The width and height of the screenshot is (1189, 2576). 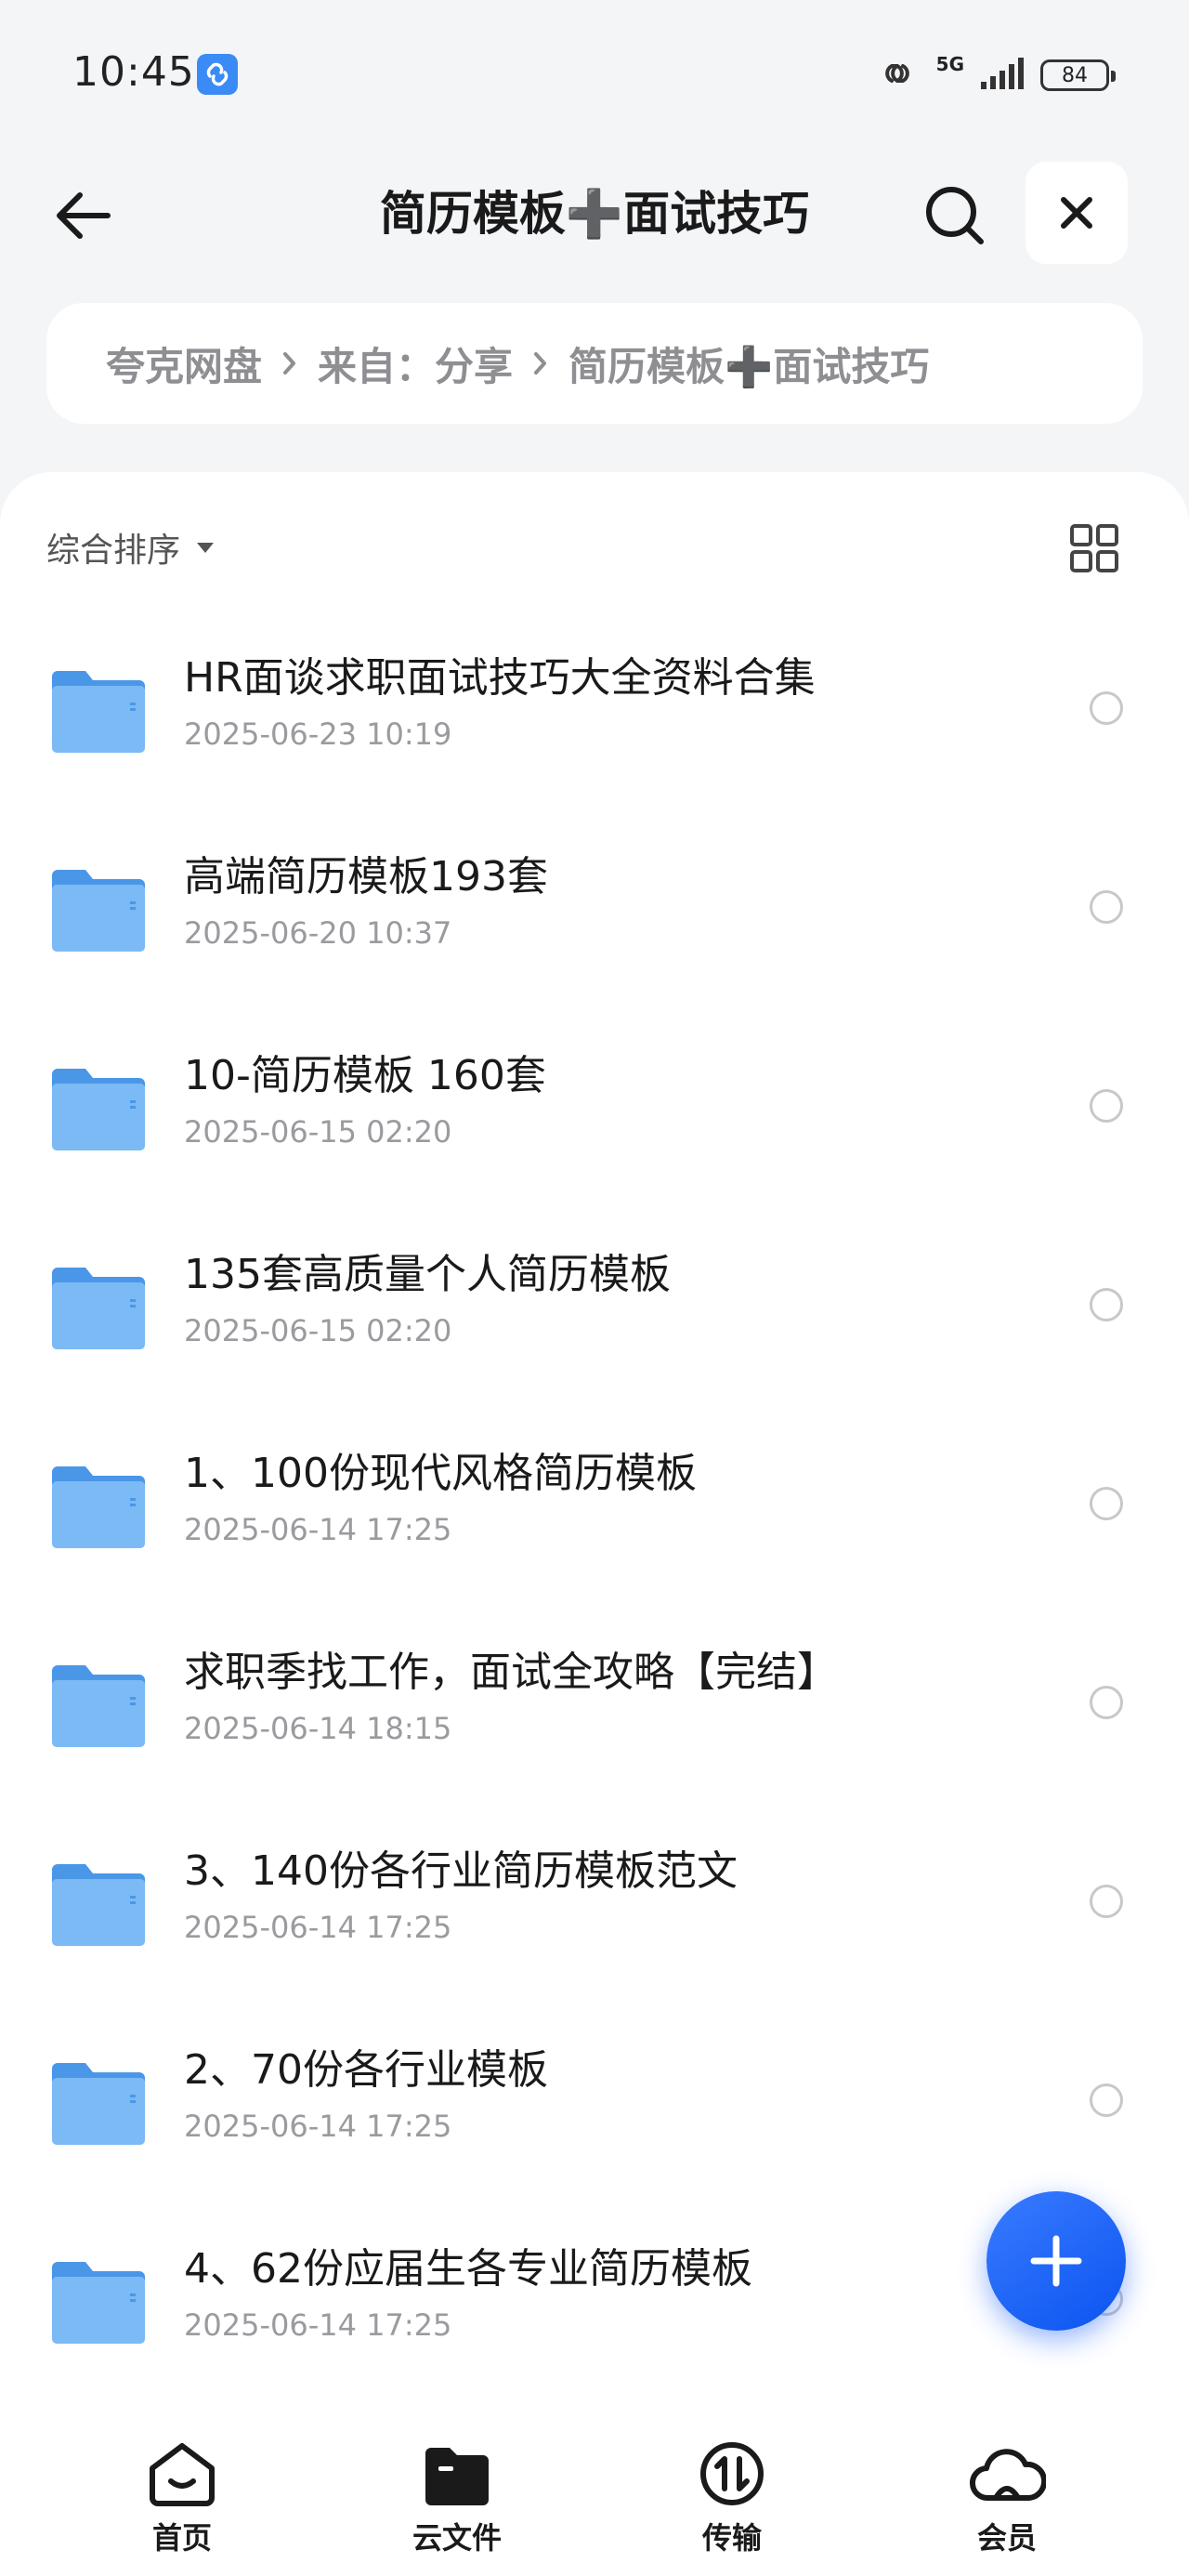 What do you see at coordinates (594, 74) in the screenshot?
I see `status-bar: 10:45 5G 84` at bounding box center [594, 74].